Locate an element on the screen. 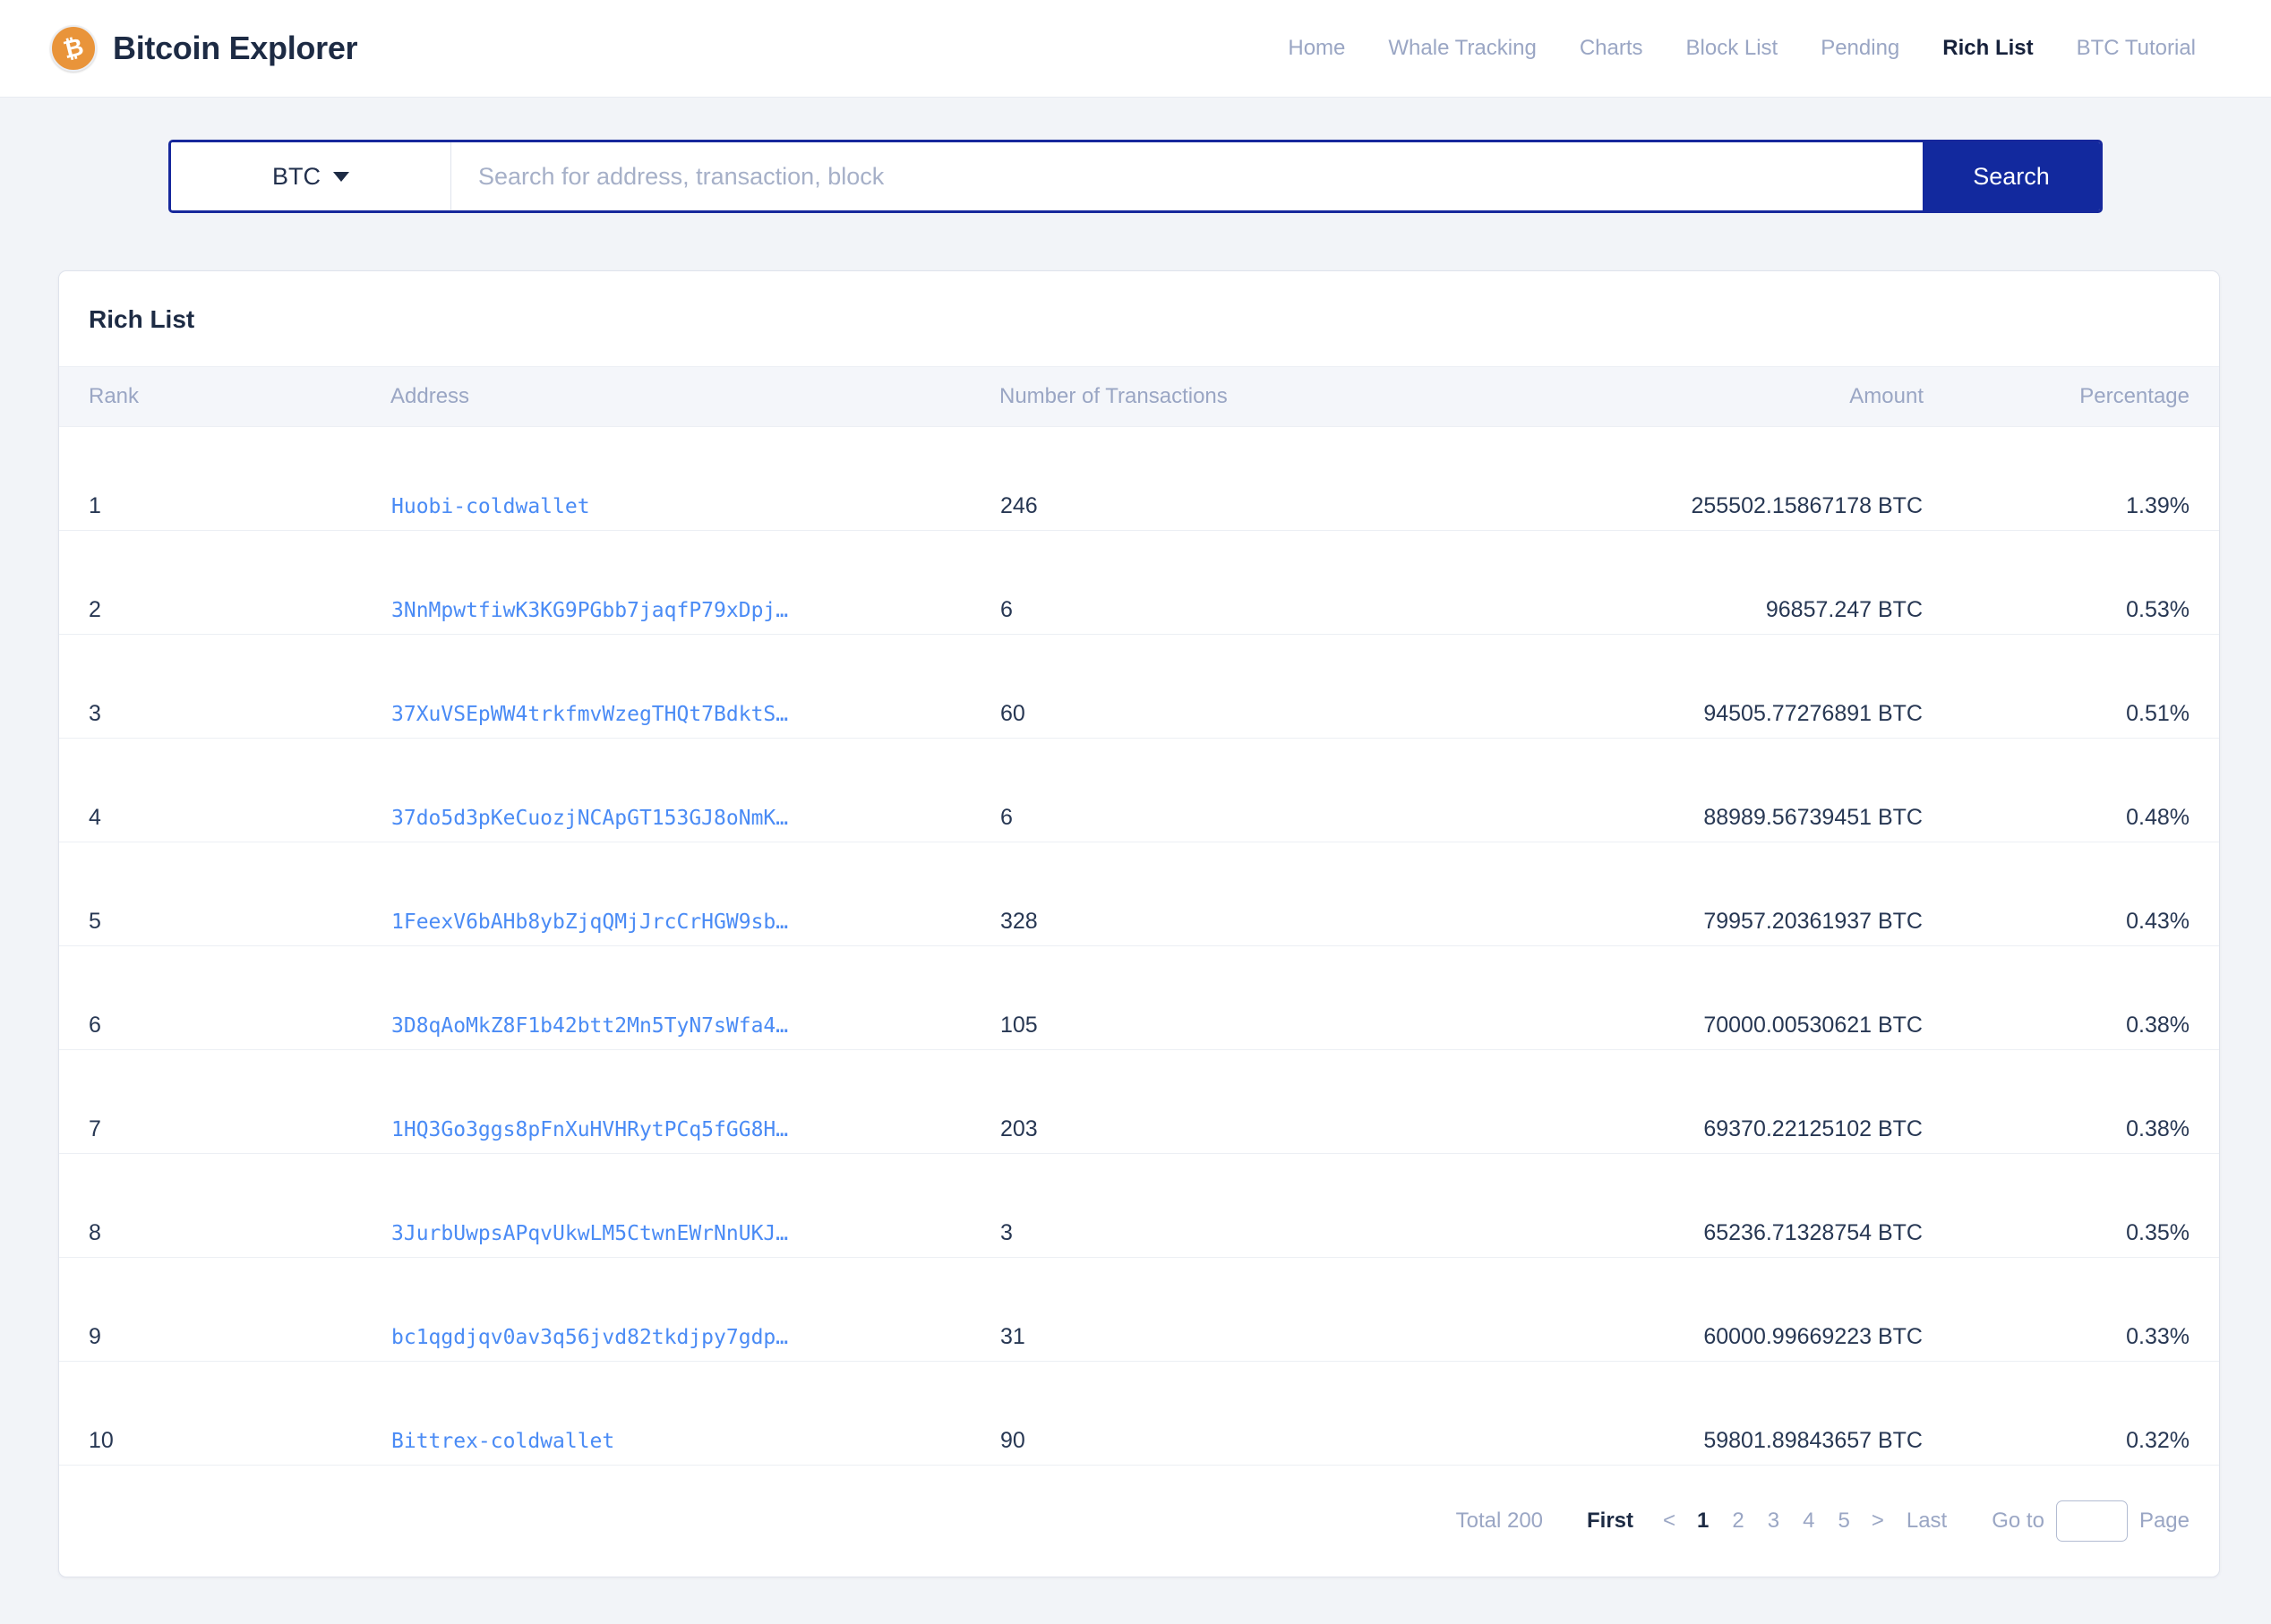 This screenshot has width=2271, height=1624. pagination-page-1: 1 is located at coordinates (1702, 1521).